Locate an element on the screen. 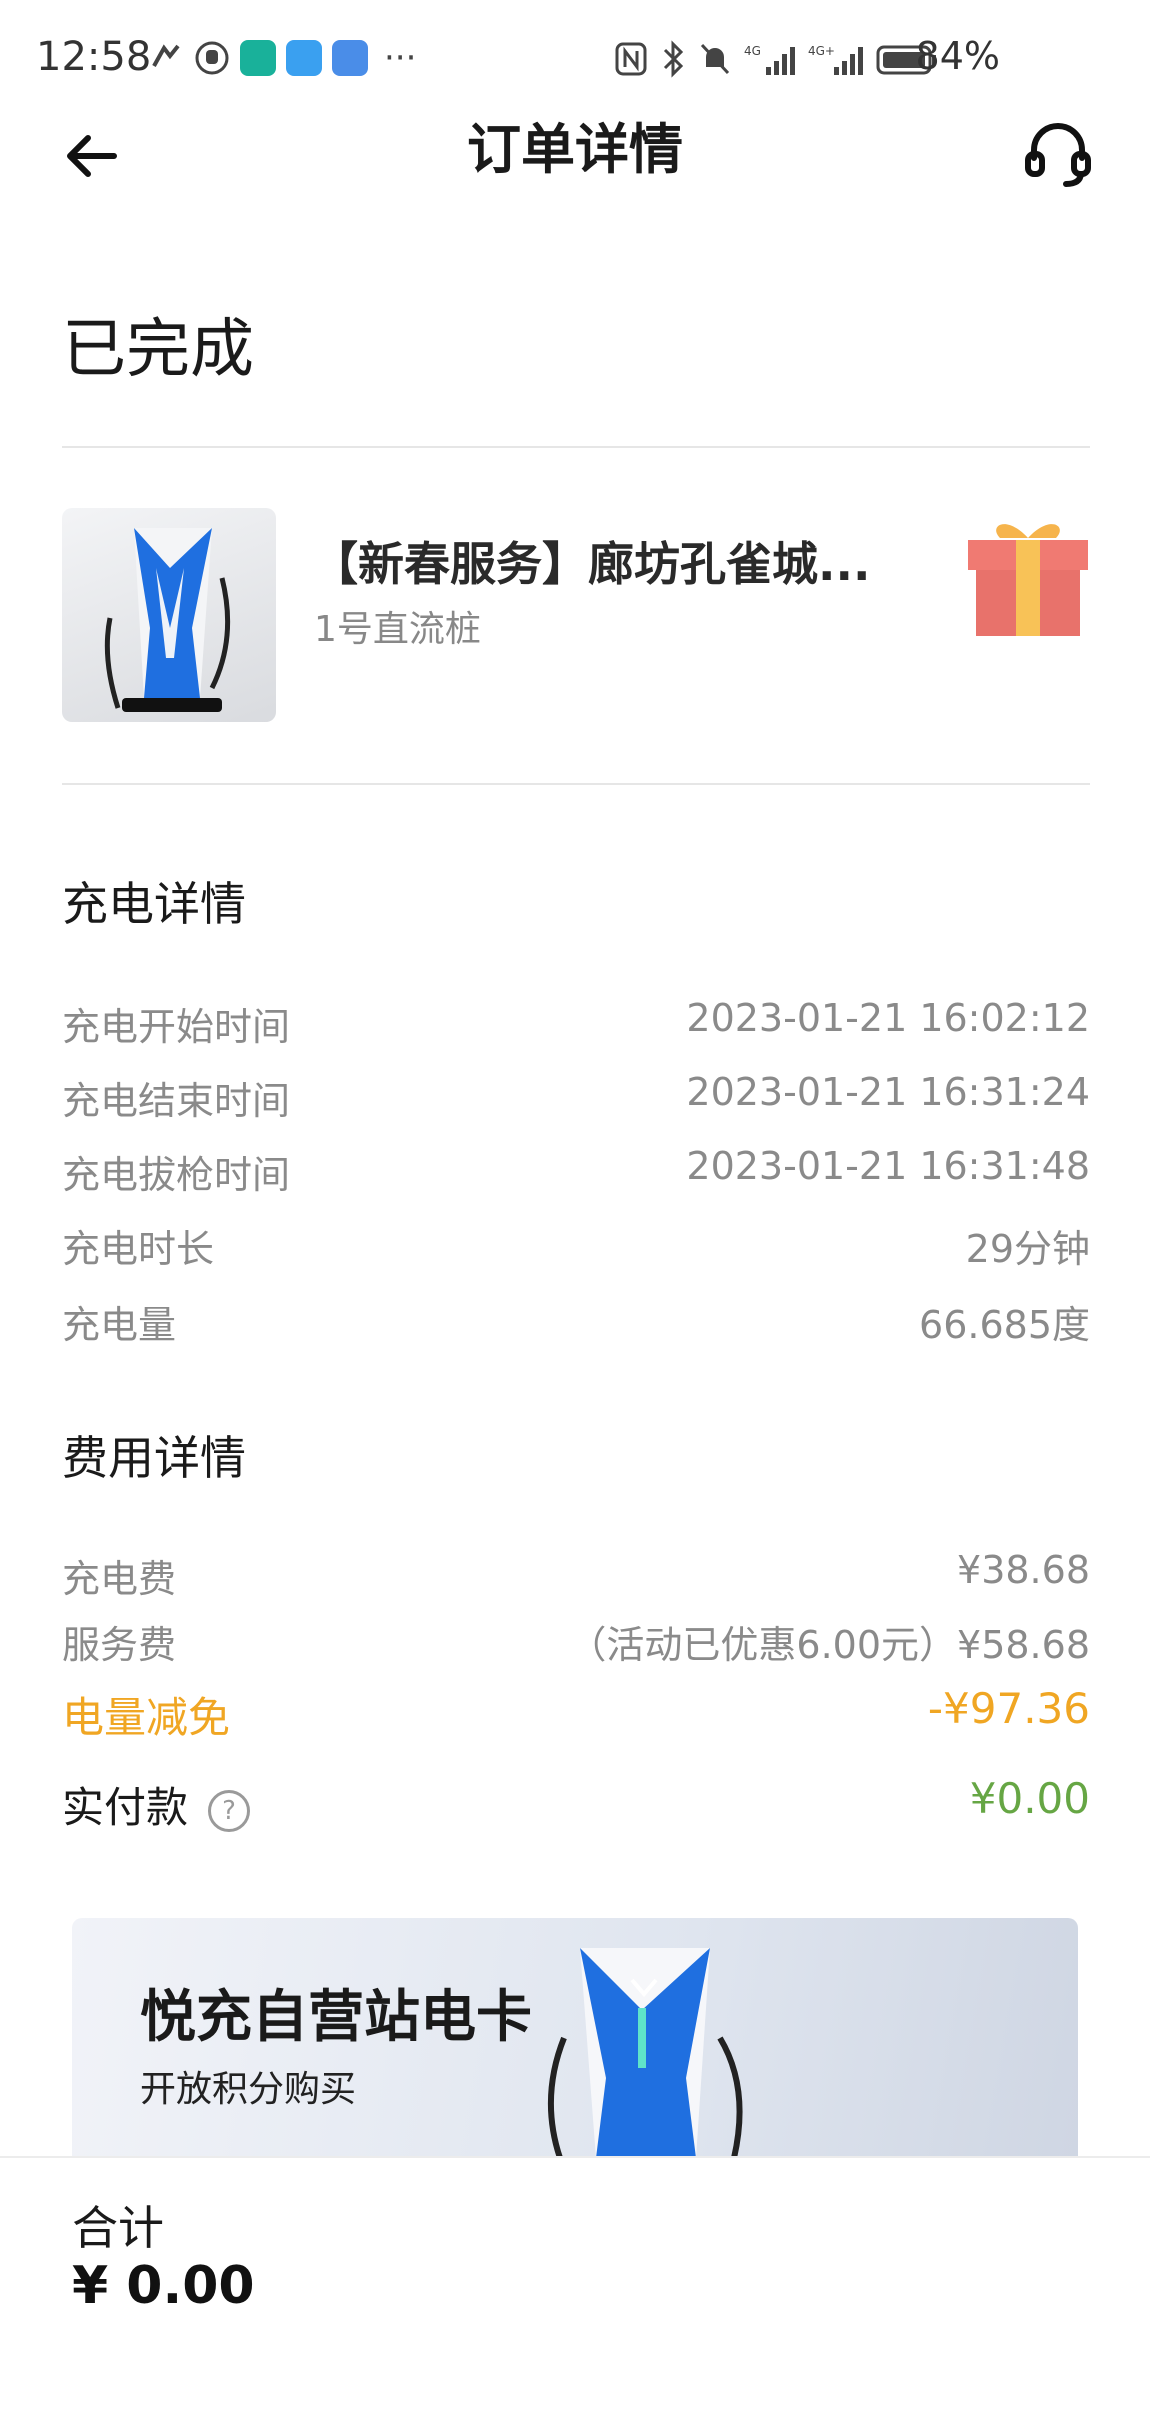 Image resolution: width=1150 pixels, height=2427 pixels. paid-value: ¥0.00 is located at coordinates (1029, 1798).